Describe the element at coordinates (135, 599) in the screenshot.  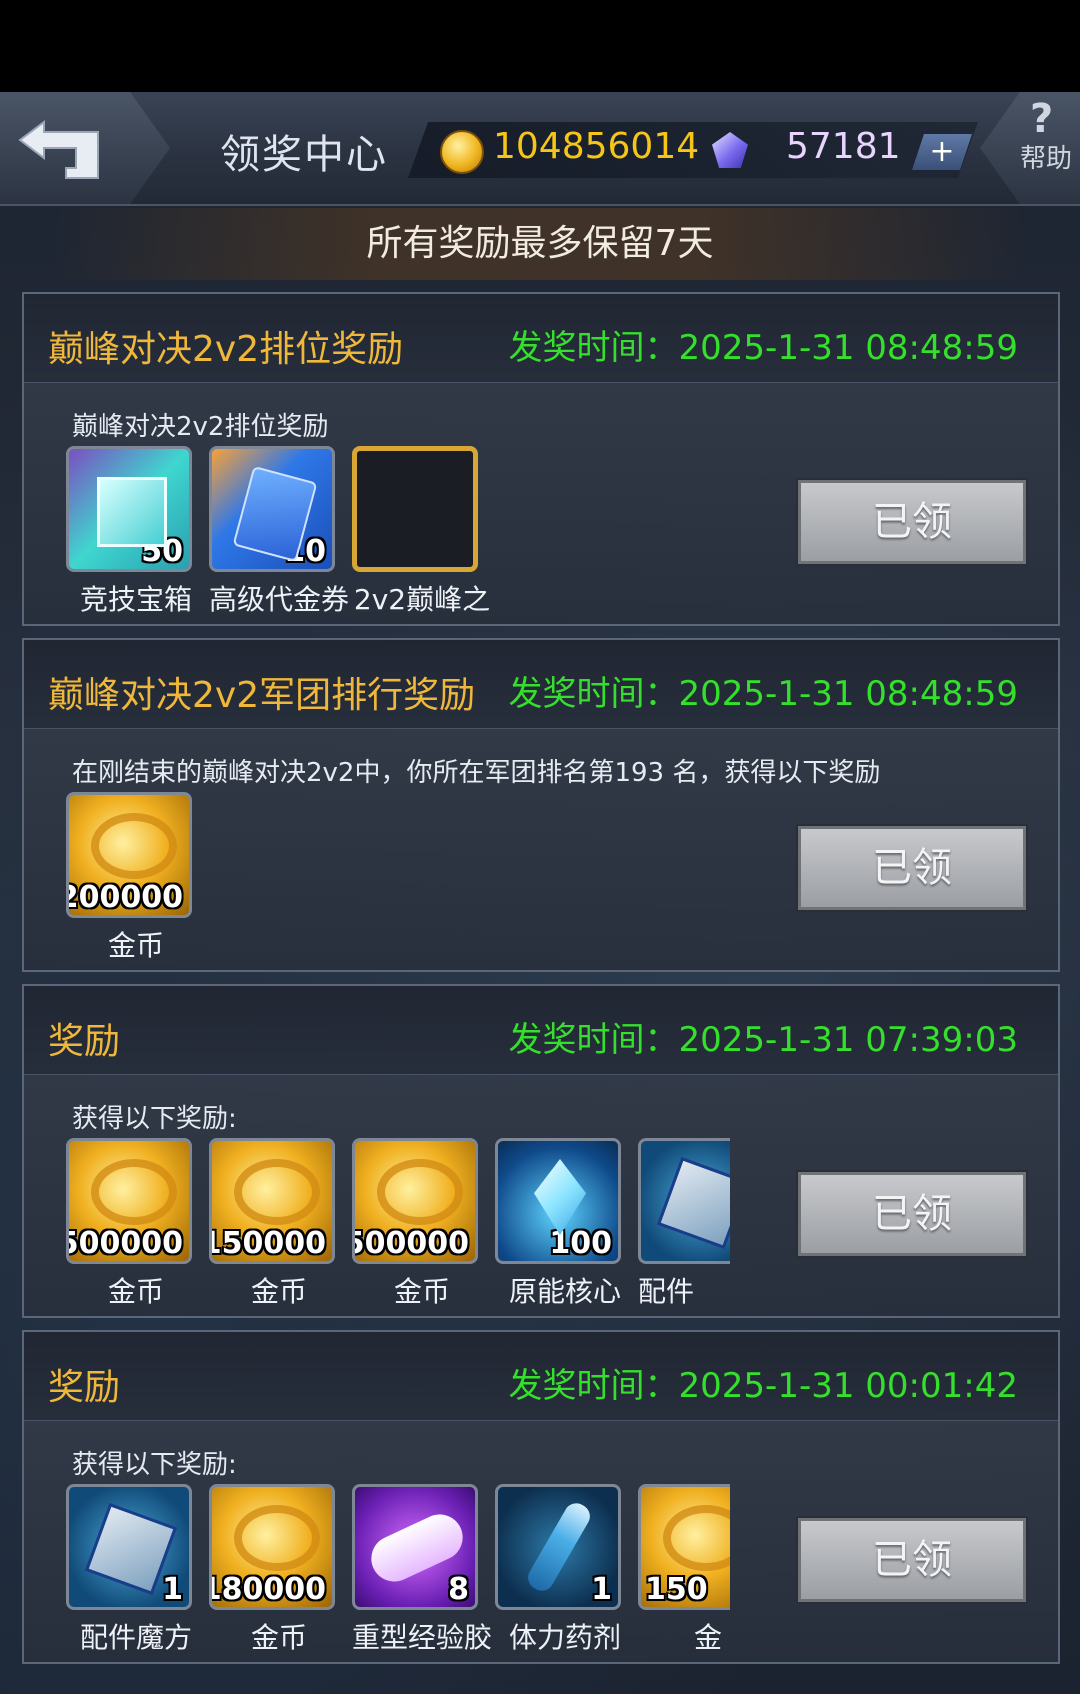
I see `item-name: 竞技宝箱` at that location.